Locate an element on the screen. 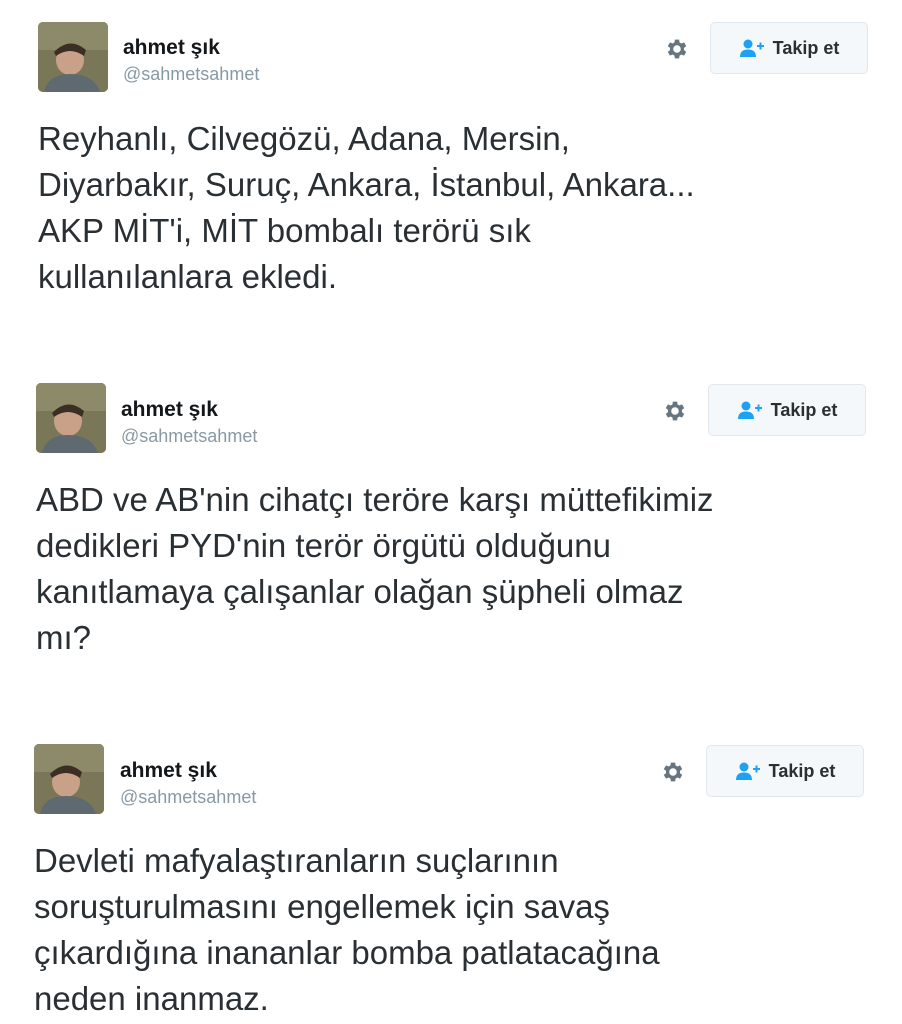 This screenshot has width=902, height=1024. tweet-line: kullanılanlara ekledi. is located at coordinates (188, 276).